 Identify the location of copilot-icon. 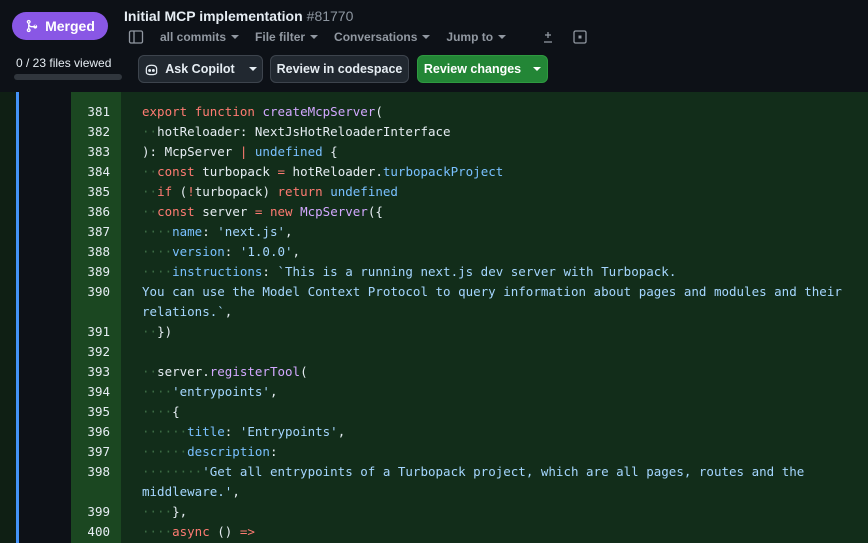
(152, 69).